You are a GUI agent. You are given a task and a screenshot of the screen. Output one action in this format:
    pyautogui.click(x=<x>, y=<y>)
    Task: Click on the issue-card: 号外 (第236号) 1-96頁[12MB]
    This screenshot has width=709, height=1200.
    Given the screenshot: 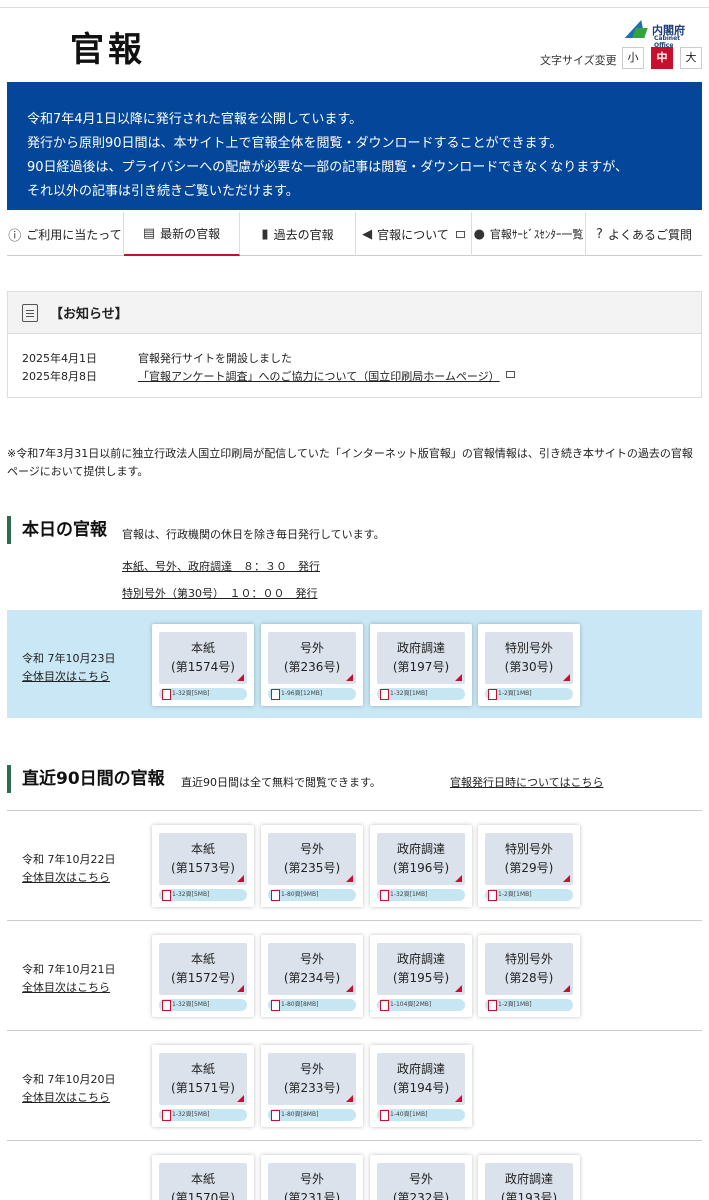 What is the action you would take?
    pyautogui.click(x=312, y=665)
    